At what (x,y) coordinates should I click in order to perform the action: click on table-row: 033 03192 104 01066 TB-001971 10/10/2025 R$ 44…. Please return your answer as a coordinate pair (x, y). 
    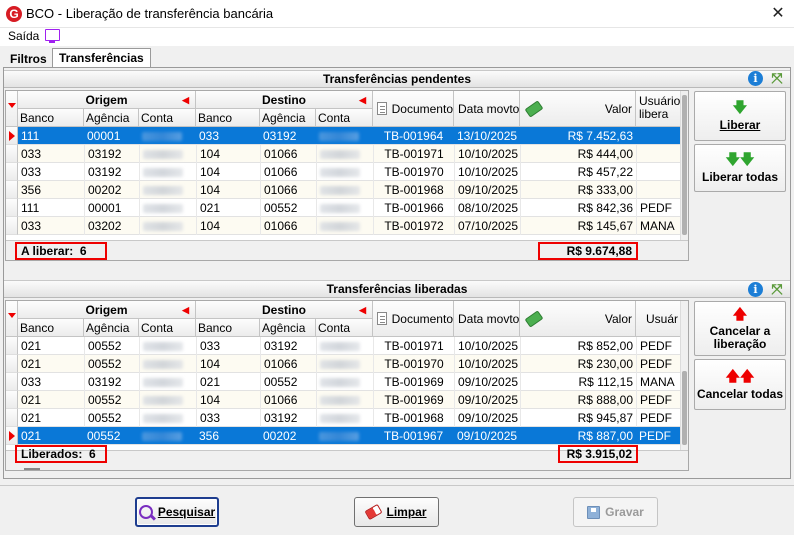
    Looking at the image, I should click on (350, 154).